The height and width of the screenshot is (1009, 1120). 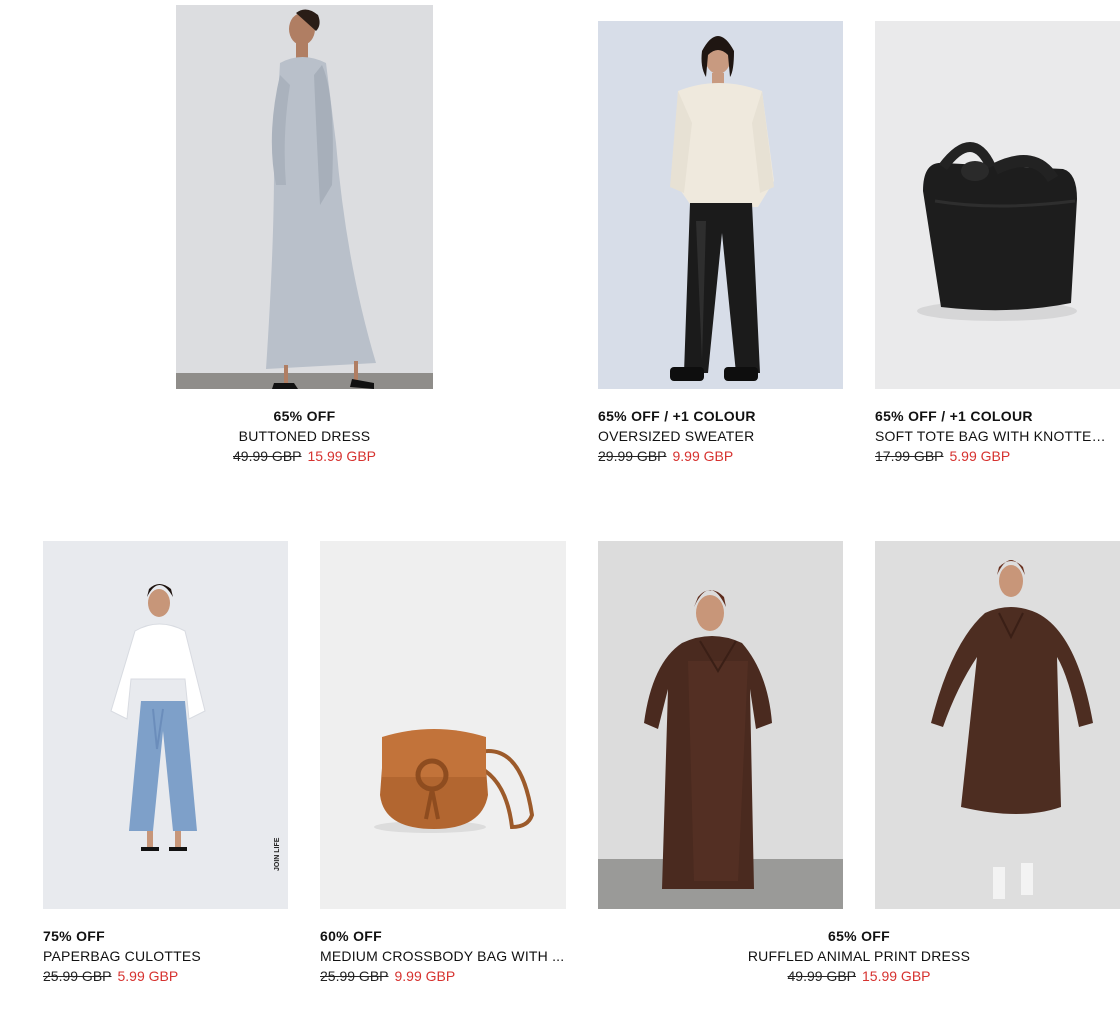 What do you see at coordinates (720, 725) in the screenshot?
I see `product-image-ruffled-dress-front` at bounding box center [720, 725].